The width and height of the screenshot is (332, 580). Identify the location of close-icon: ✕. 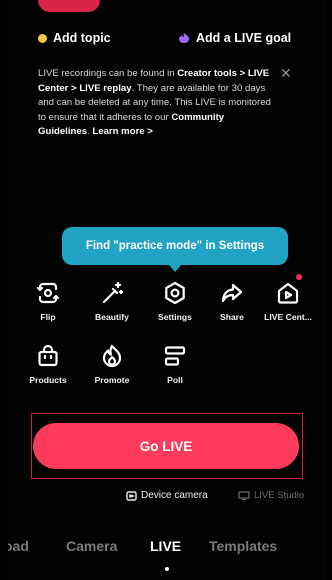
(286, 73).